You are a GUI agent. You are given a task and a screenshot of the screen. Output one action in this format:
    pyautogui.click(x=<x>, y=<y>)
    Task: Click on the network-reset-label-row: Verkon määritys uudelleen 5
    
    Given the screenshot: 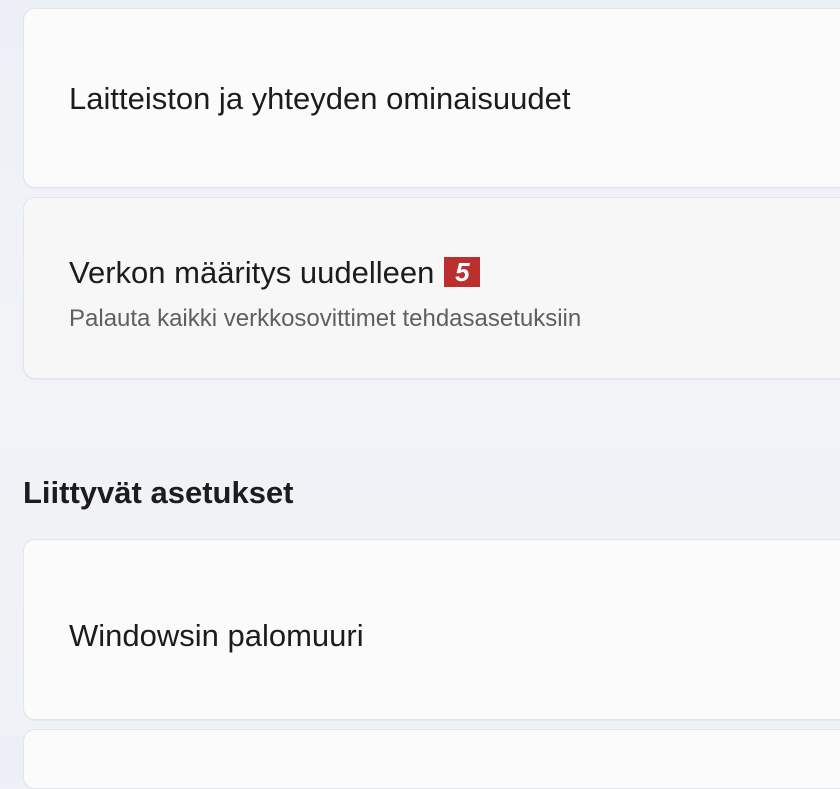 What is the action you would take?
    pyautogui.click(x=275, y=273)
    